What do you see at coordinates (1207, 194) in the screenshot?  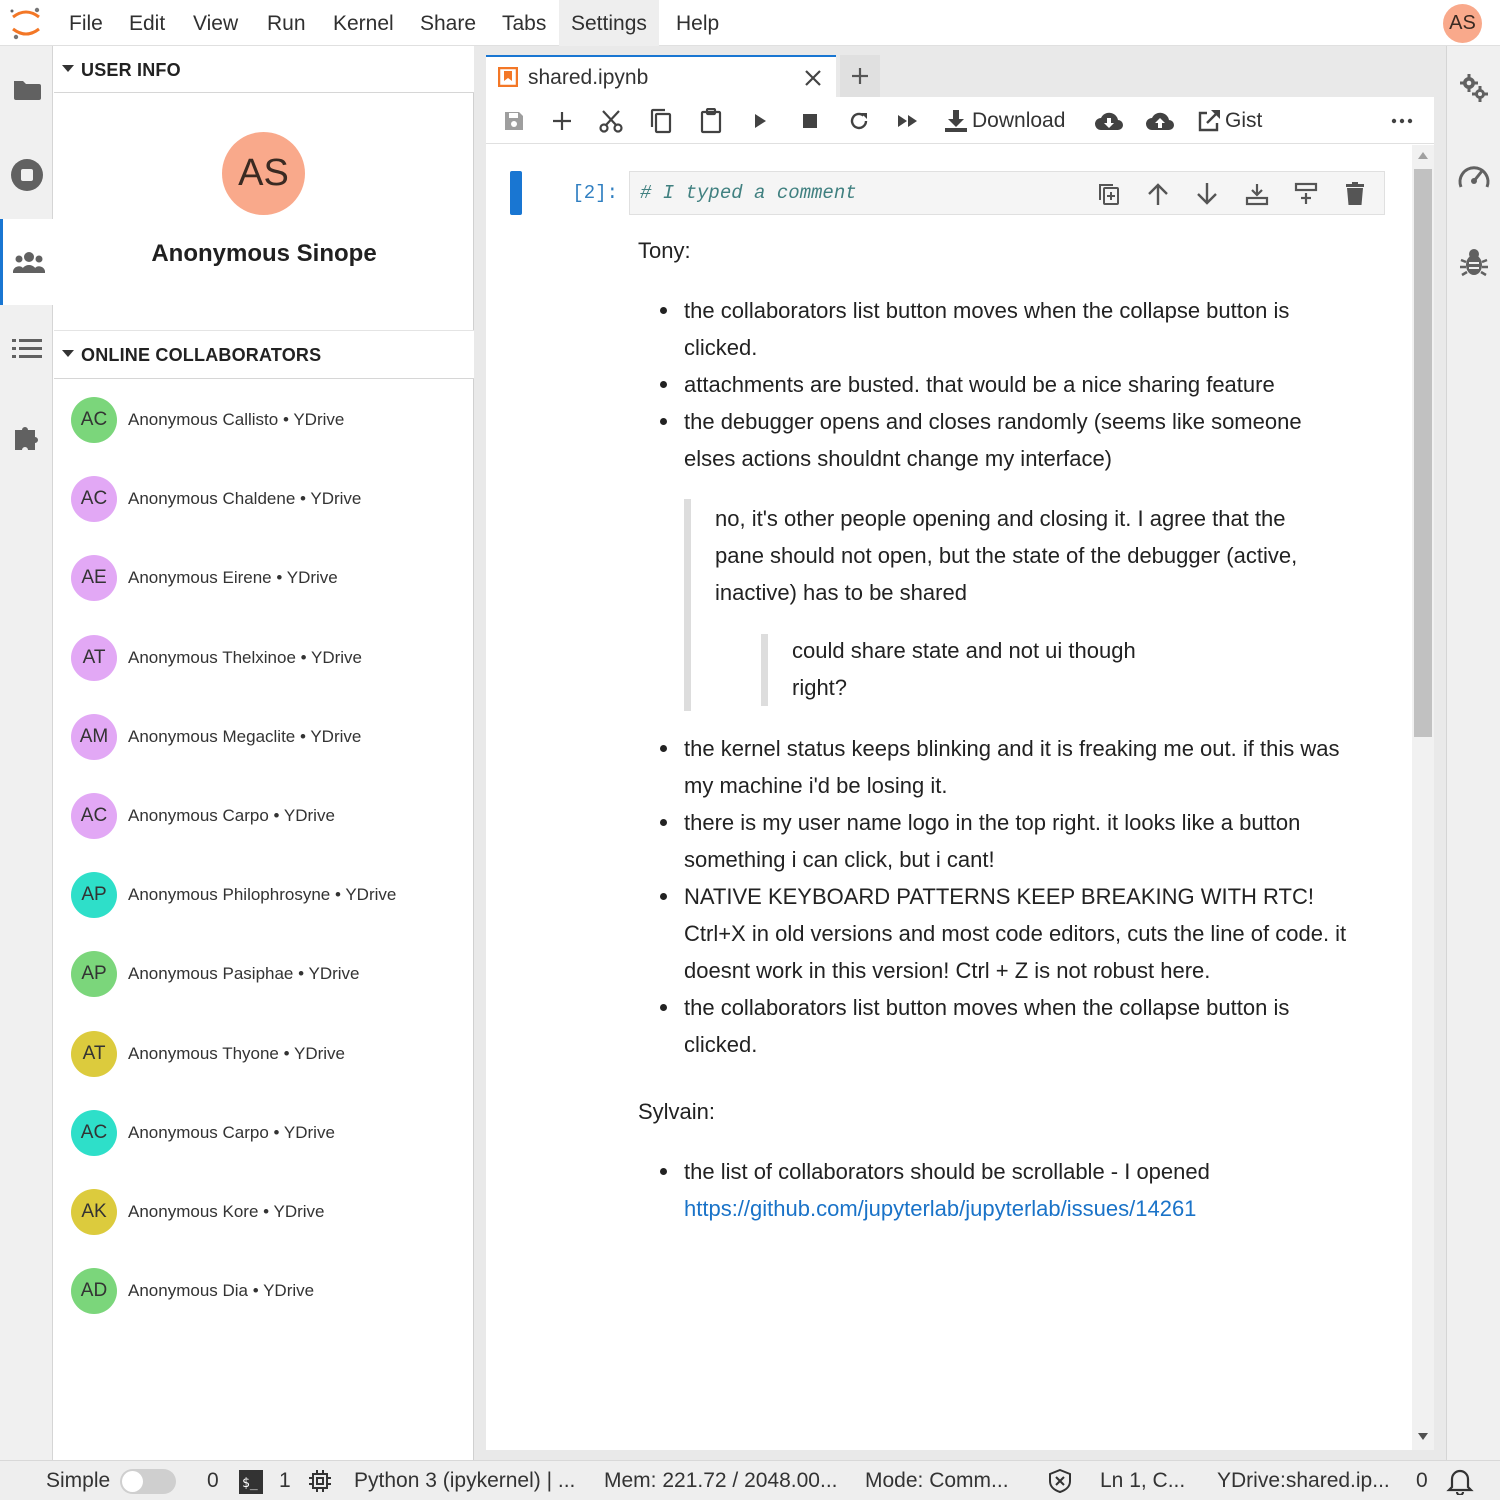 I see `move-cell-down-button` at bounding box center [1207, 194].